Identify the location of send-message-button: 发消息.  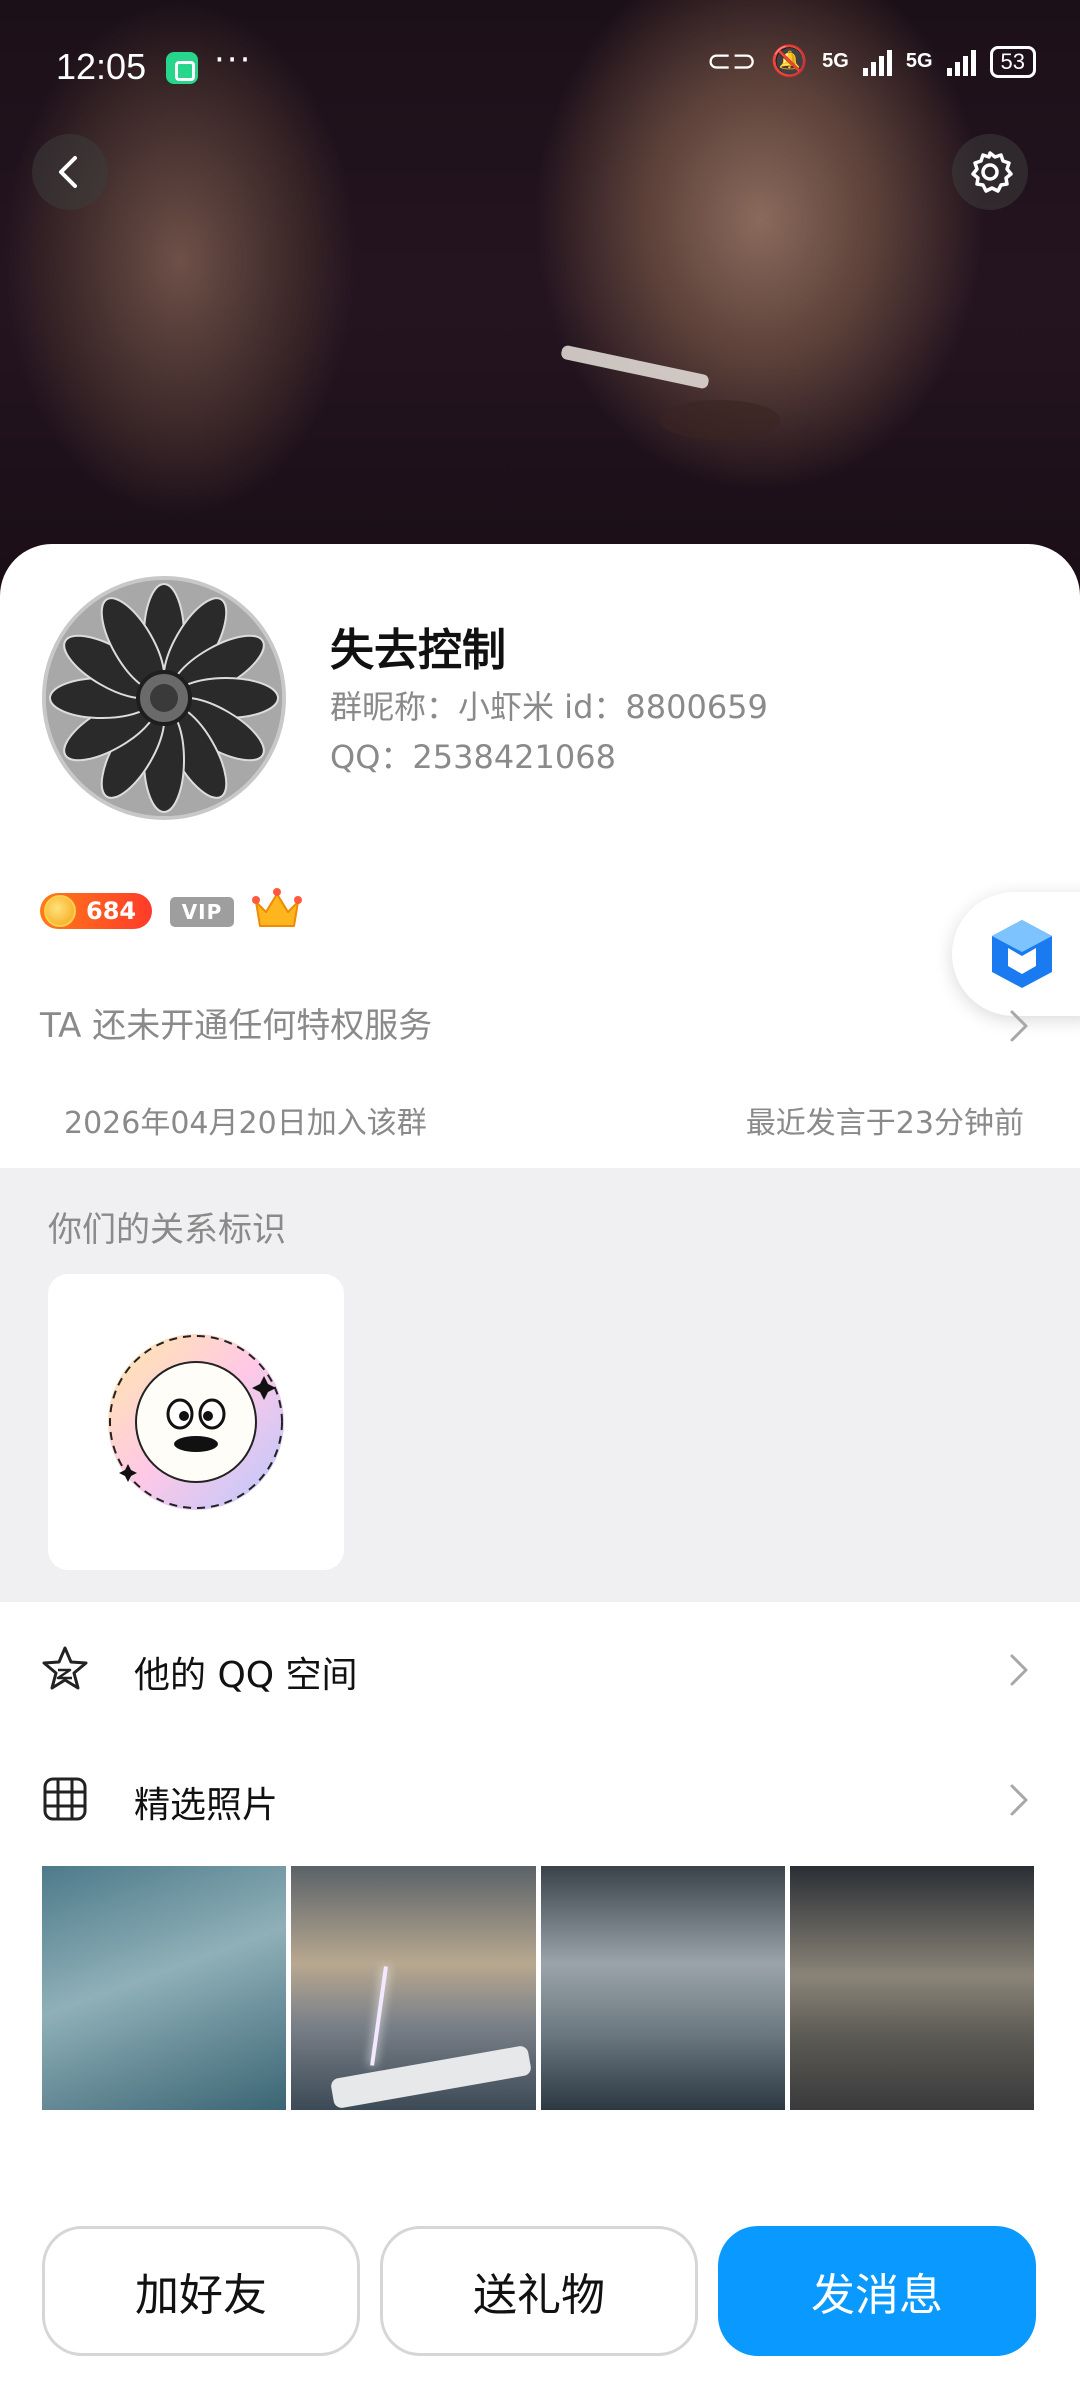
(877, 2291).